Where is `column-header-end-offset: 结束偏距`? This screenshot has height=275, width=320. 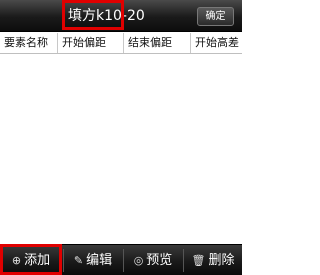 column-header-end-offset: 结束偏距 is located at coordinates (157, 43).